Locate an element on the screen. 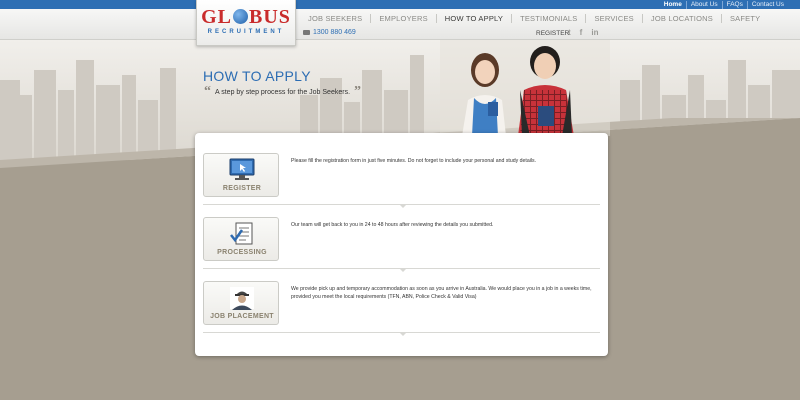  logo-wordmark: GL BUS is located at coordinates (246, 17).